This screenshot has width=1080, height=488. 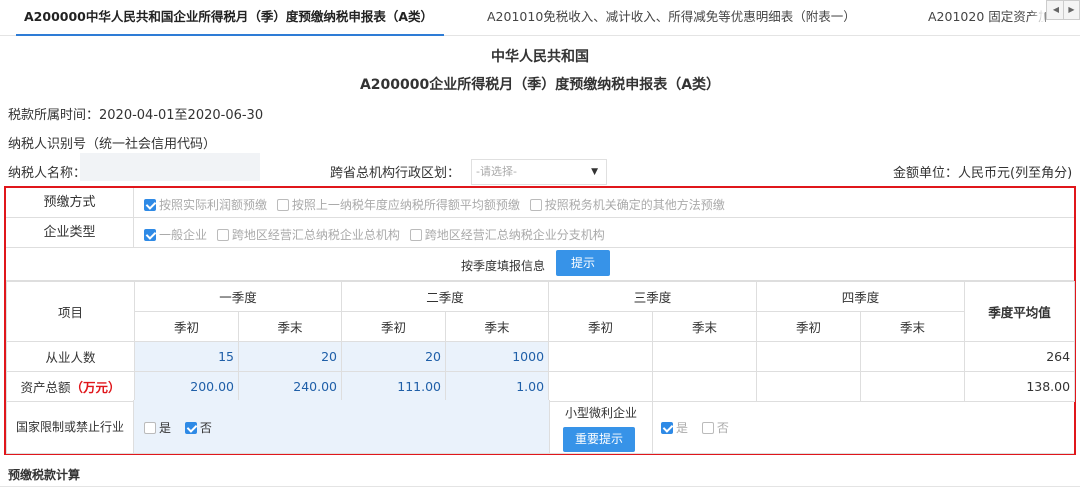 I want to click on restricted-industry-field: 是 否, so click(x=341, y=427).